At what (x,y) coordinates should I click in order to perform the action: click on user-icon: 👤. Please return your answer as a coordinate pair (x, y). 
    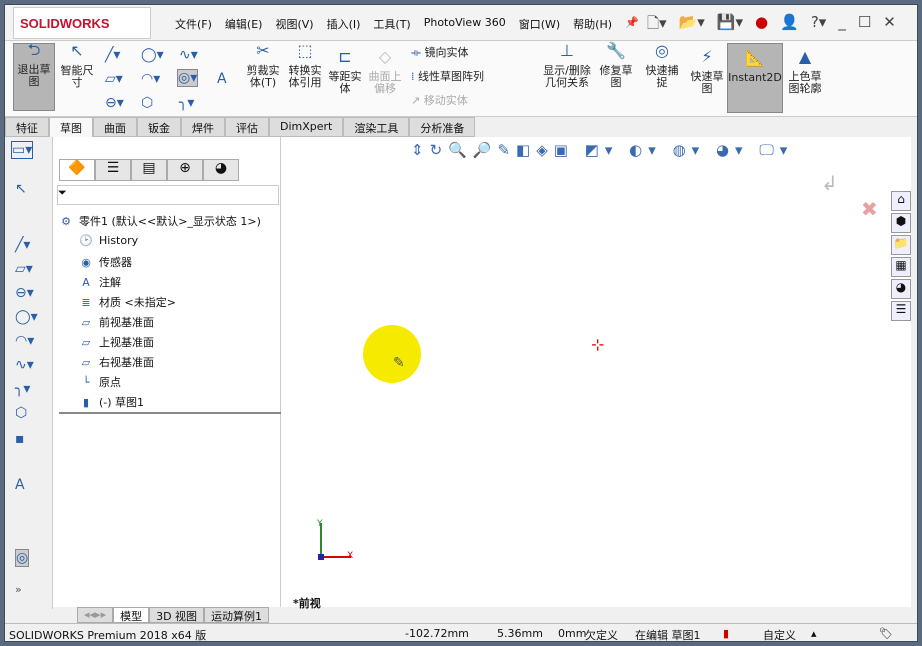
    Looking at the image, I should click on (789, 25).